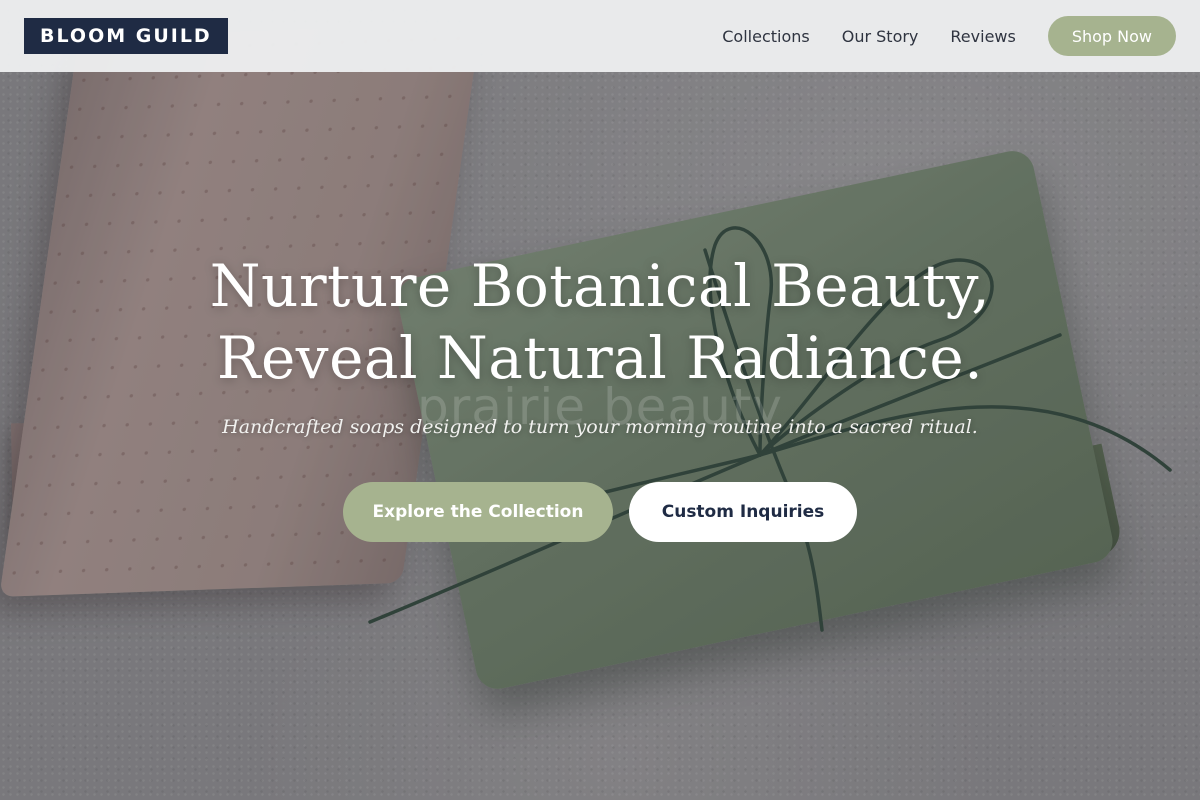 The width and height of the screenshot is (1200, 800). What do you see at coordinates (1111, 36) in the screenshot?
I see `shop-now-button: Shop Now` at bounding box center [1111, 36].